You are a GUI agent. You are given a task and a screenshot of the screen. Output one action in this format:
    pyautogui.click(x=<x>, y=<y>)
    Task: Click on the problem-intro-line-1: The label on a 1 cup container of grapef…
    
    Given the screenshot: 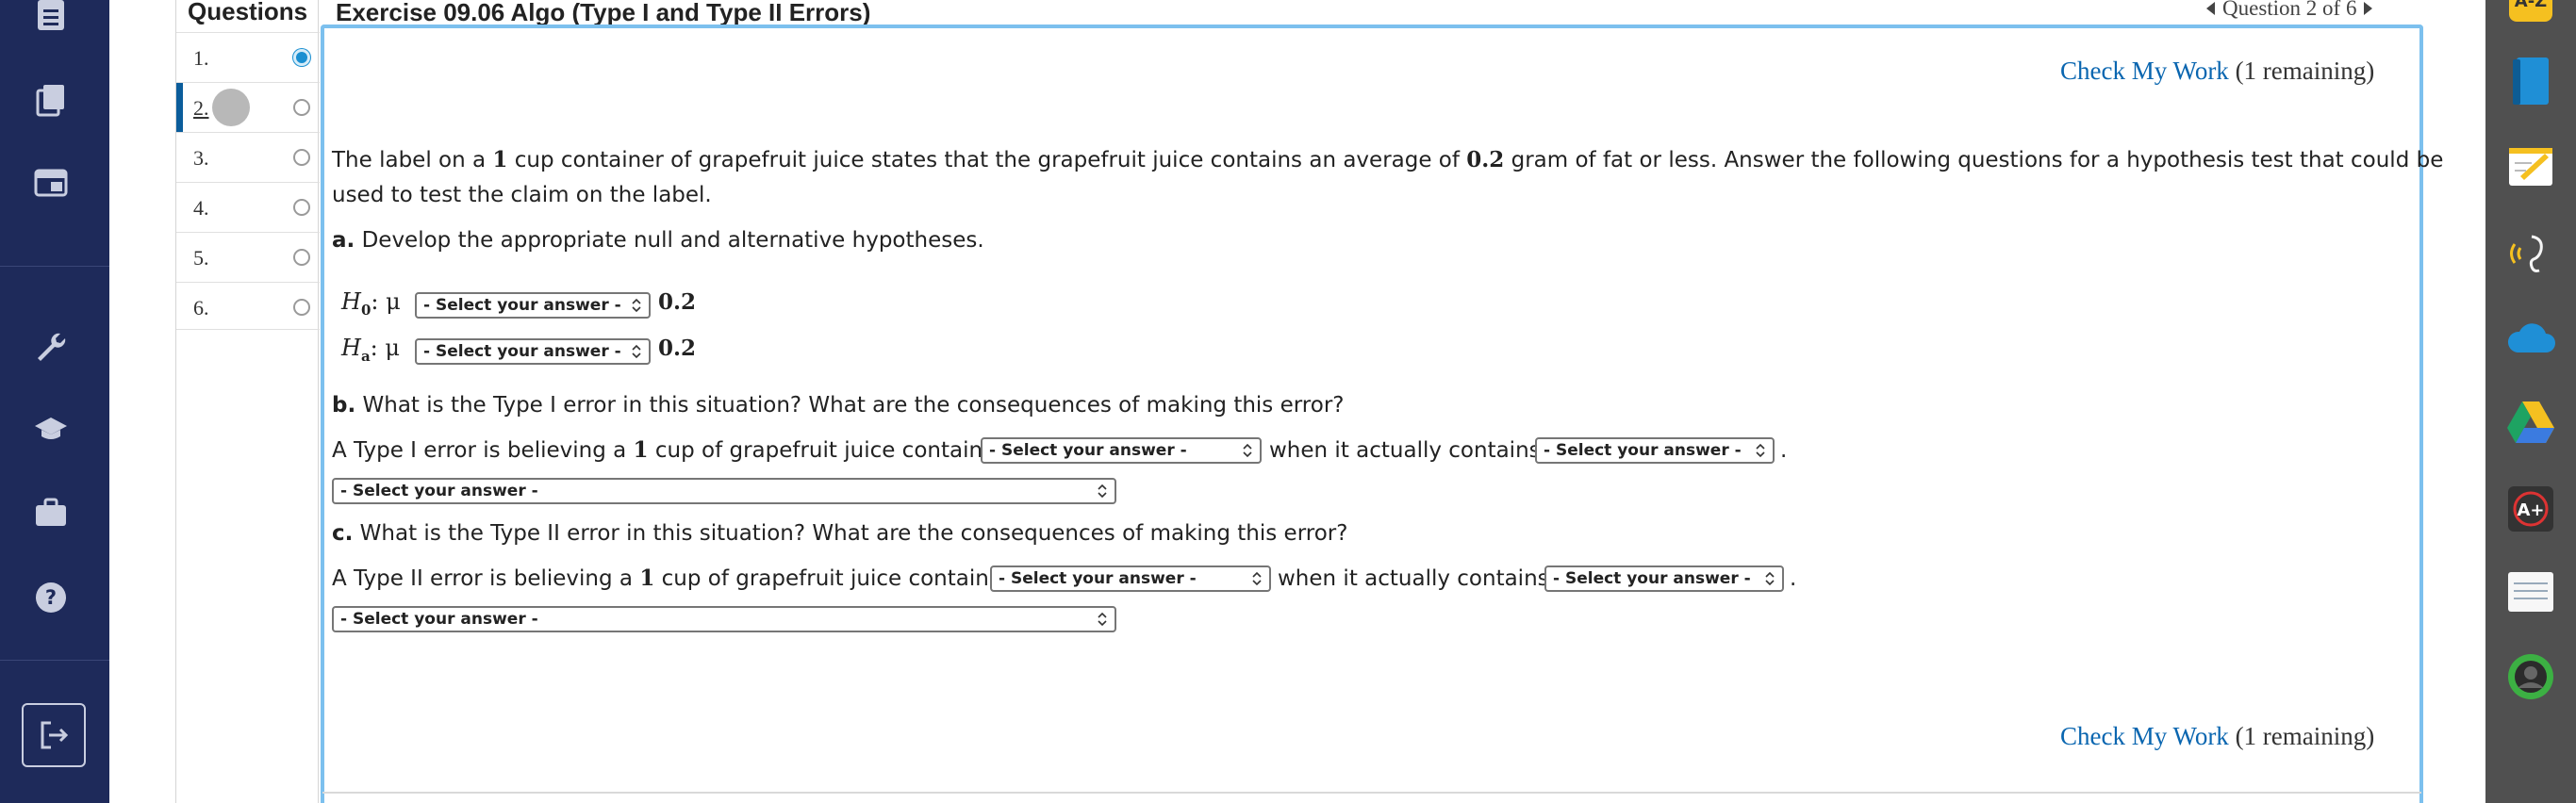 What is the action you would take?
    pyautogui.click(x=1388, y=159)
    